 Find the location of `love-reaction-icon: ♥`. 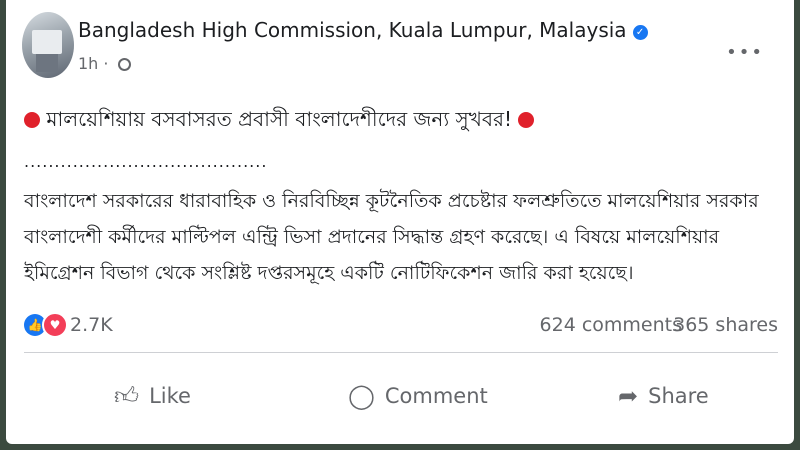

love-reaction-icon: ♥ is located at coordinates (55, 325).